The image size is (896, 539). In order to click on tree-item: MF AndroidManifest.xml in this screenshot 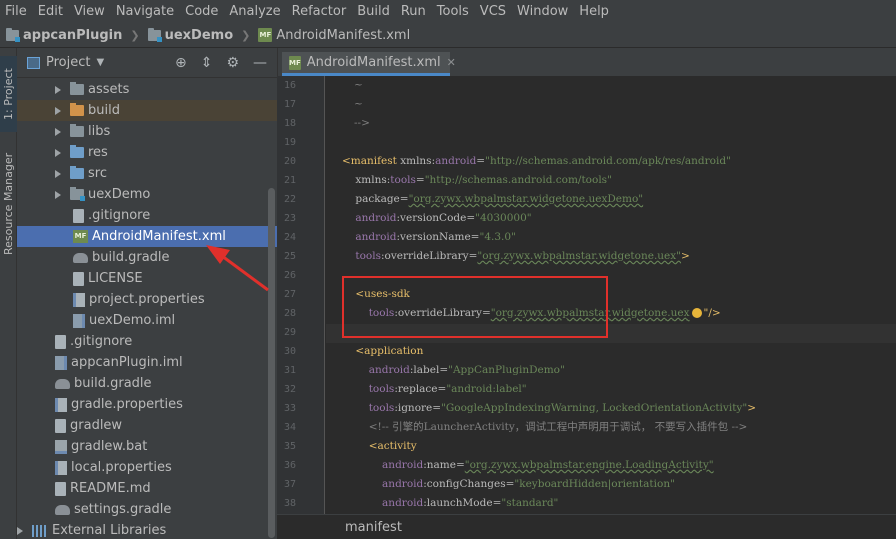, I will do `click(147, 236)`.